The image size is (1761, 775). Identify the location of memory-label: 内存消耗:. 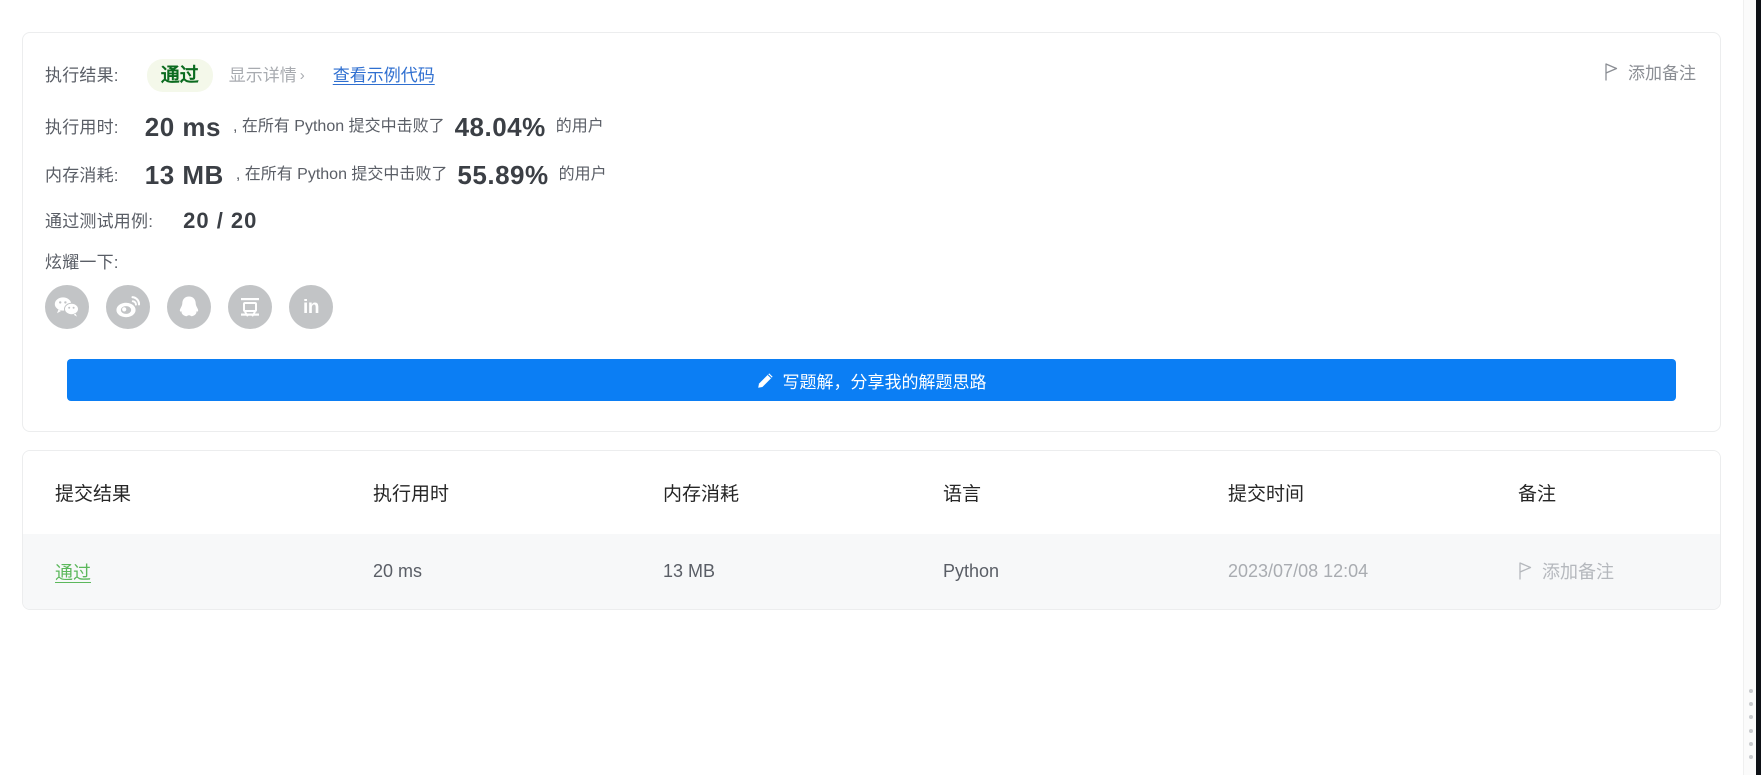
(82, 175).